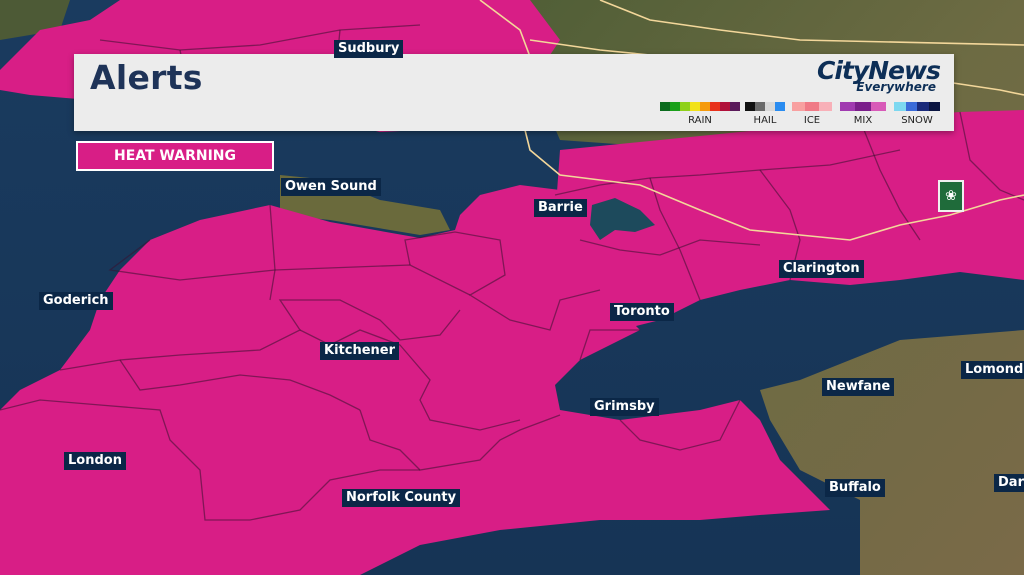 Image resolution: width=1024 pixels, height=575 pixels. I want to click on legend-snow-swatches, so click(917, 106).